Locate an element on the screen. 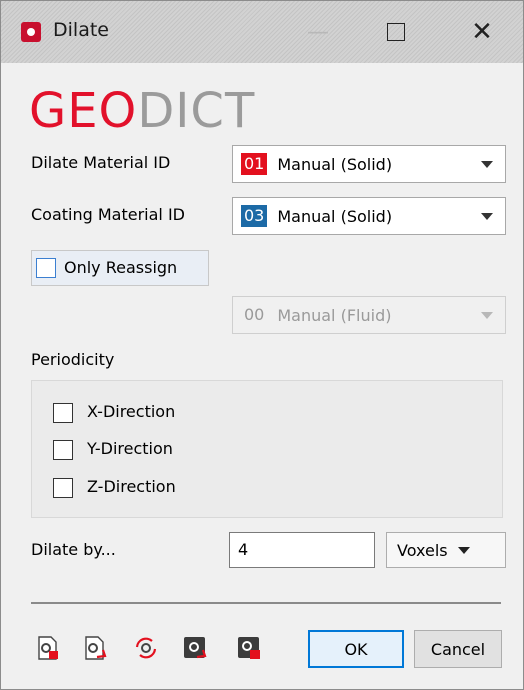 This screenshot has height=690, width=524. maximize-icon is located at coordinates (396, 32).